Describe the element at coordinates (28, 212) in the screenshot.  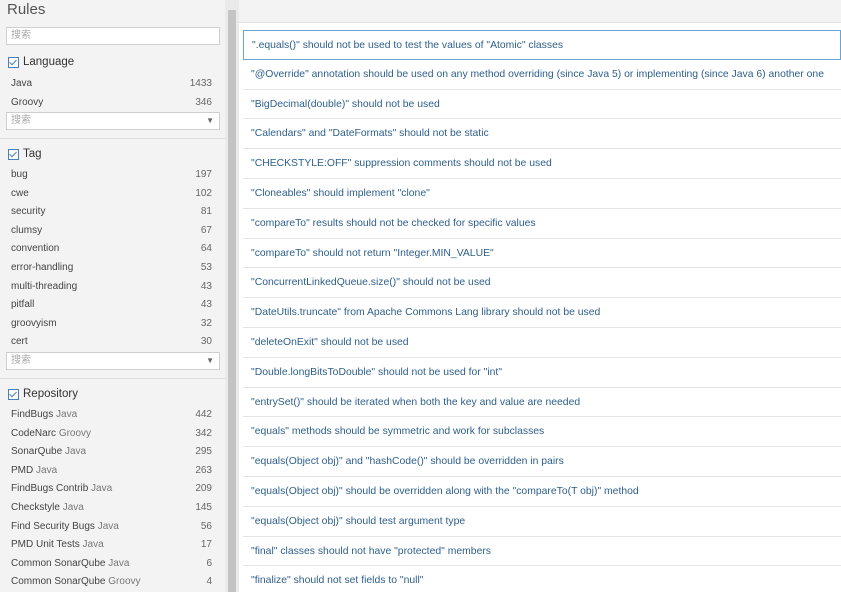
I see `facet-item-name: security` at that location.